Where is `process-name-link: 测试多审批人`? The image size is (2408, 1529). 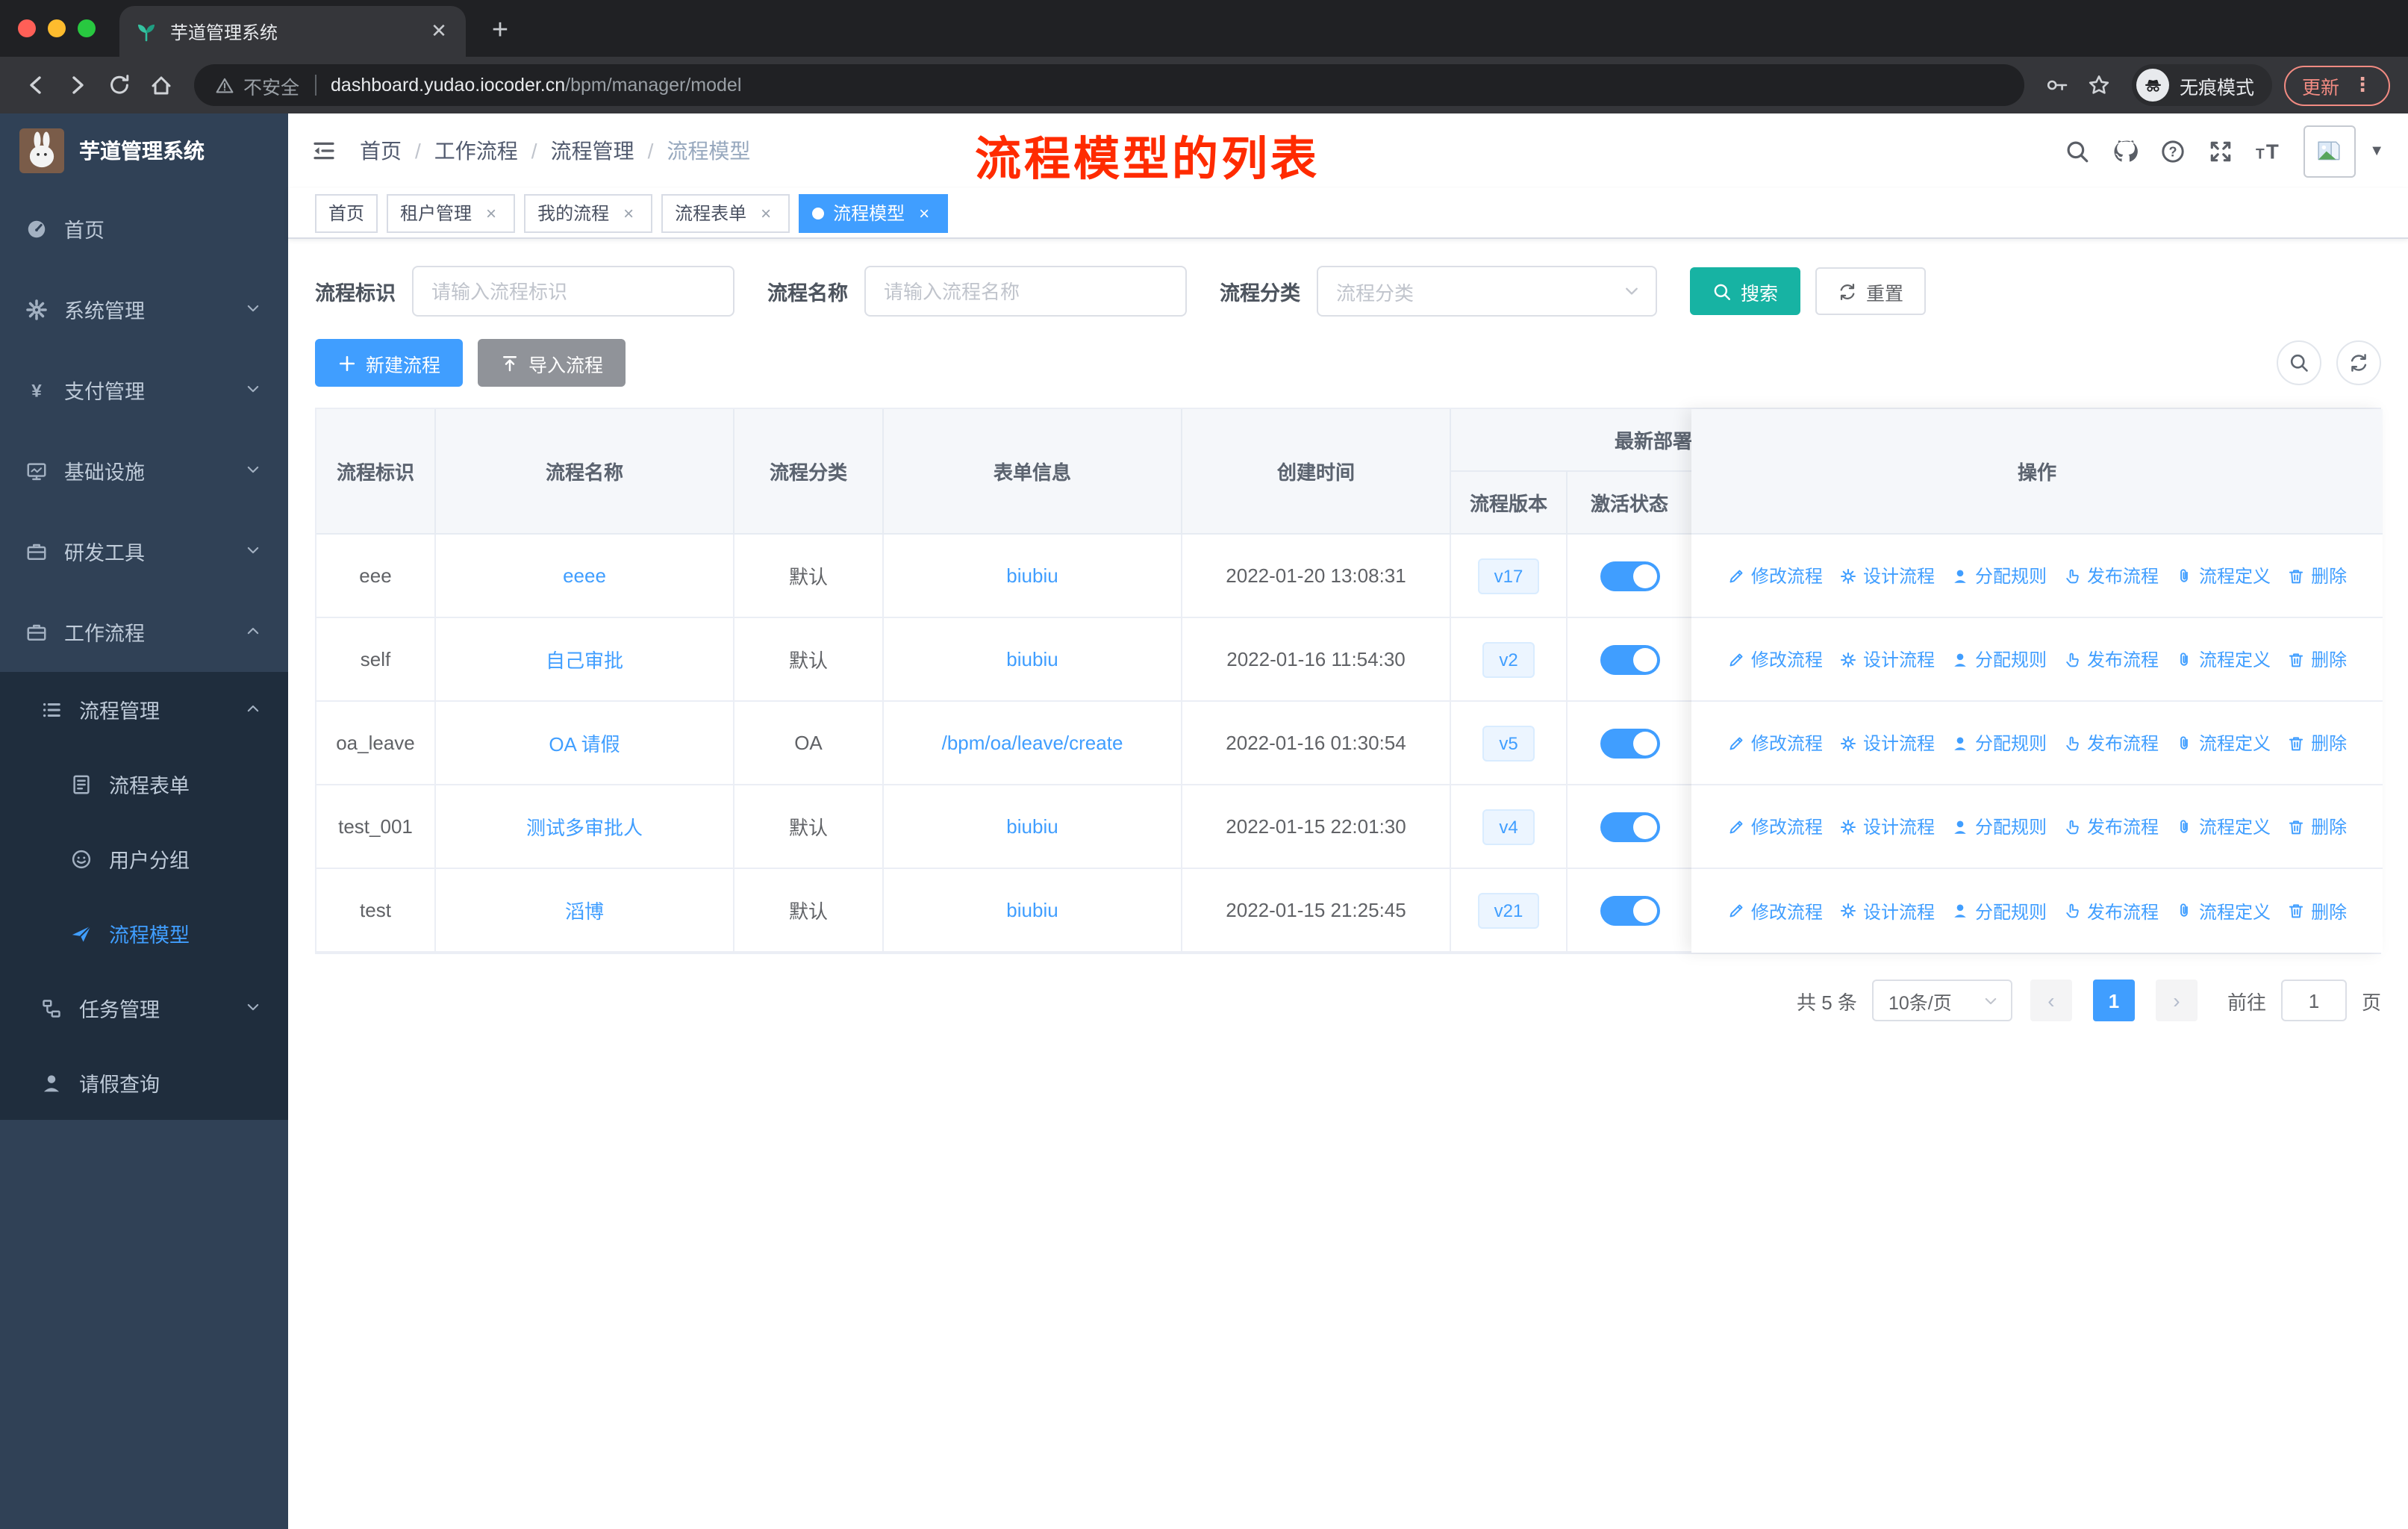
process-name-link: 测试多审批人 is located at coordinates (584, 826).